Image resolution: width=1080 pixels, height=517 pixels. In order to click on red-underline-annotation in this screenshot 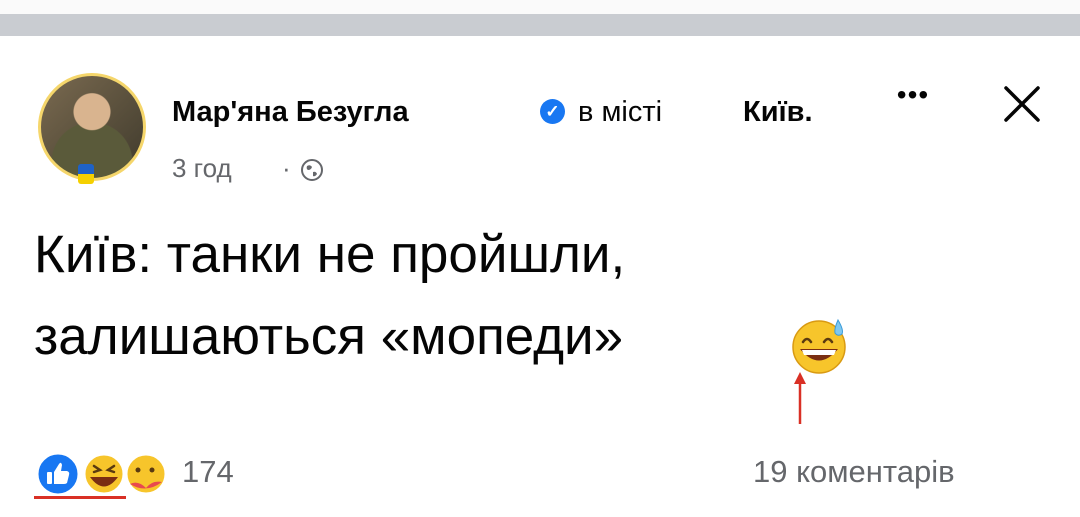, I will do `click(80, 497)`.